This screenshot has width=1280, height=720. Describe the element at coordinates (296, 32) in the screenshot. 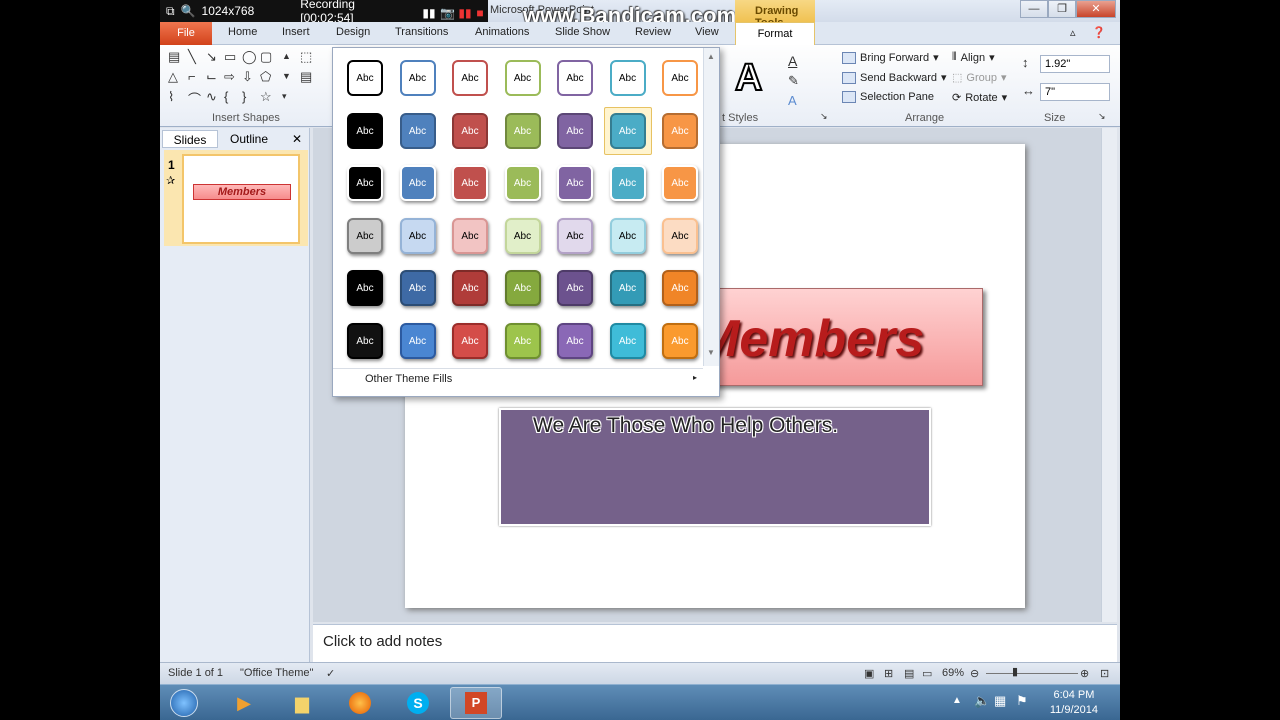

I see `tab-insert: Insert` at that location.